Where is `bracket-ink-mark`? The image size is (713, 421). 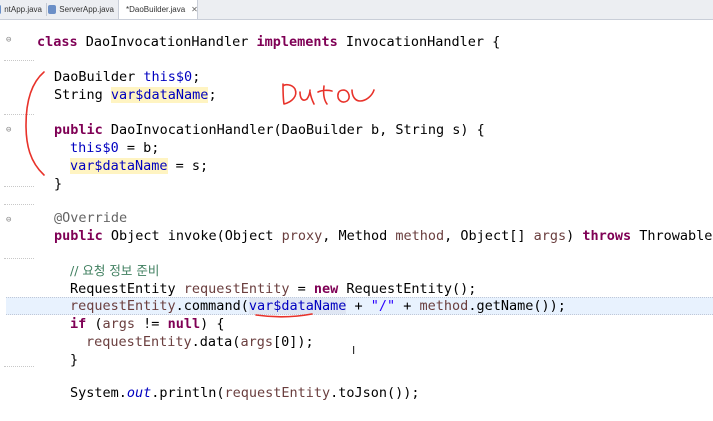
bracket-ink-mark is located at coordinates (35, 123).